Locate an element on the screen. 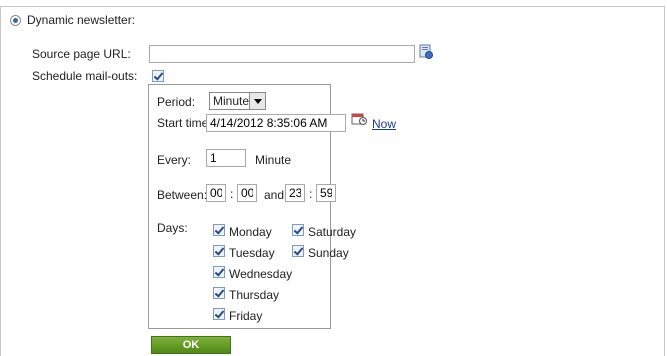 The height and width of the screenshot is (356, 667). day-checkbox-sunday is located at coordinates (298, 251).